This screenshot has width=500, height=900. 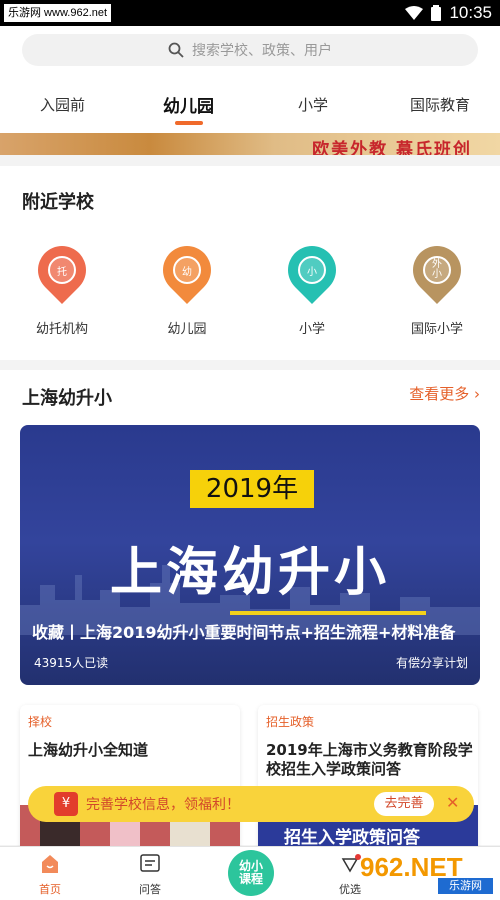 I want to click on close-icon: ✕, so click(x=452, y=802).